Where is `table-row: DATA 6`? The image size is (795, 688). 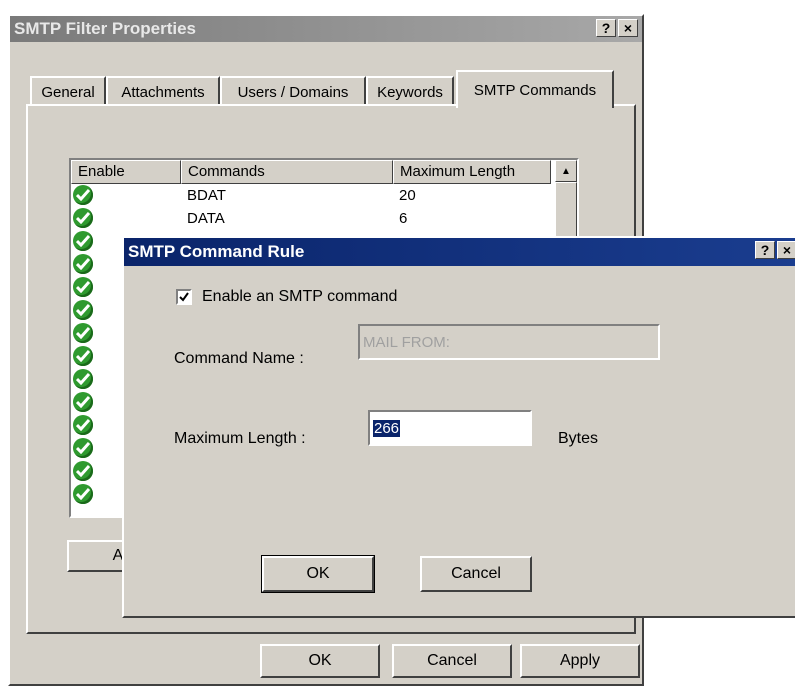 table-row: DATA 6 is located at coordinates (311, 219).